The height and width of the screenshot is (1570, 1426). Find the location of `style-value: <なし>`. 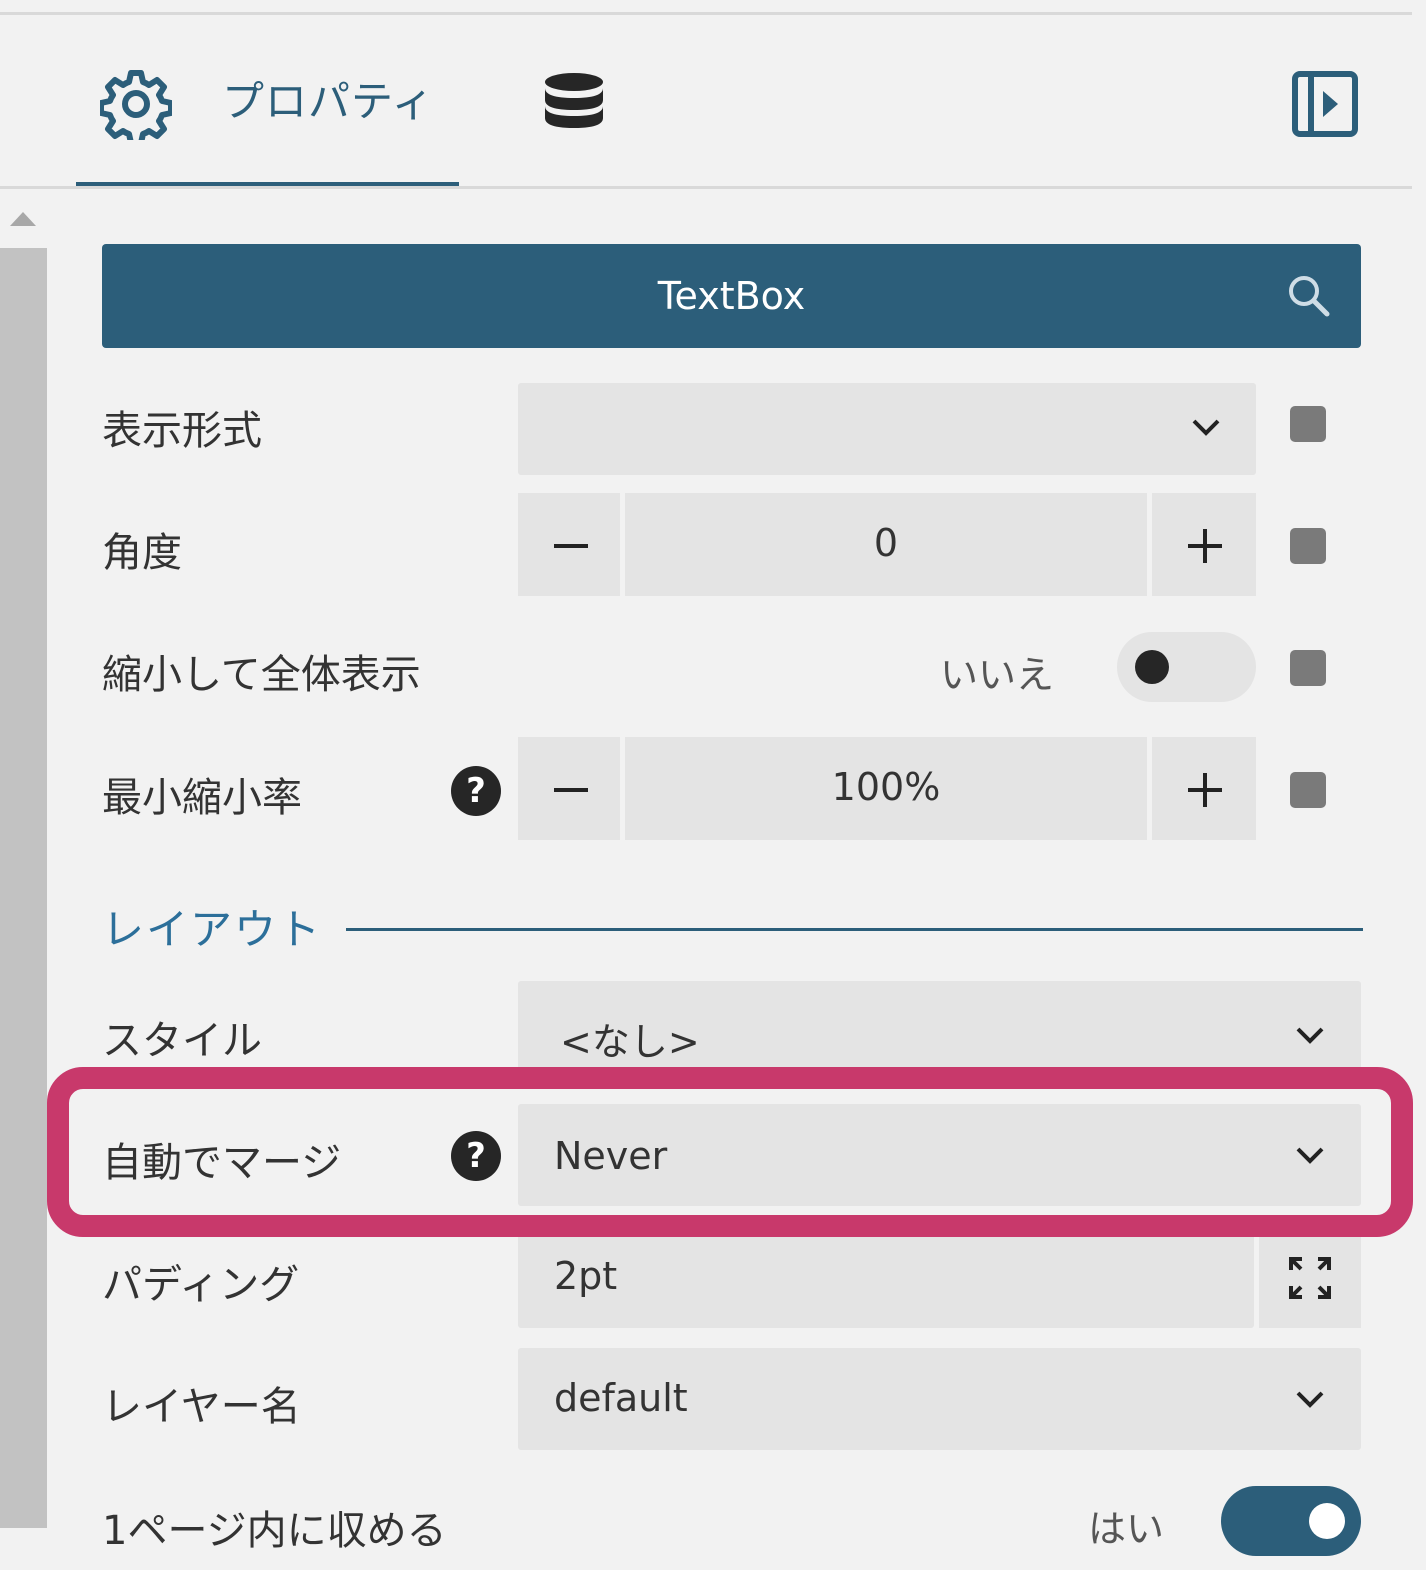

style-value: <なし> is located at coordinates (630, 1042).